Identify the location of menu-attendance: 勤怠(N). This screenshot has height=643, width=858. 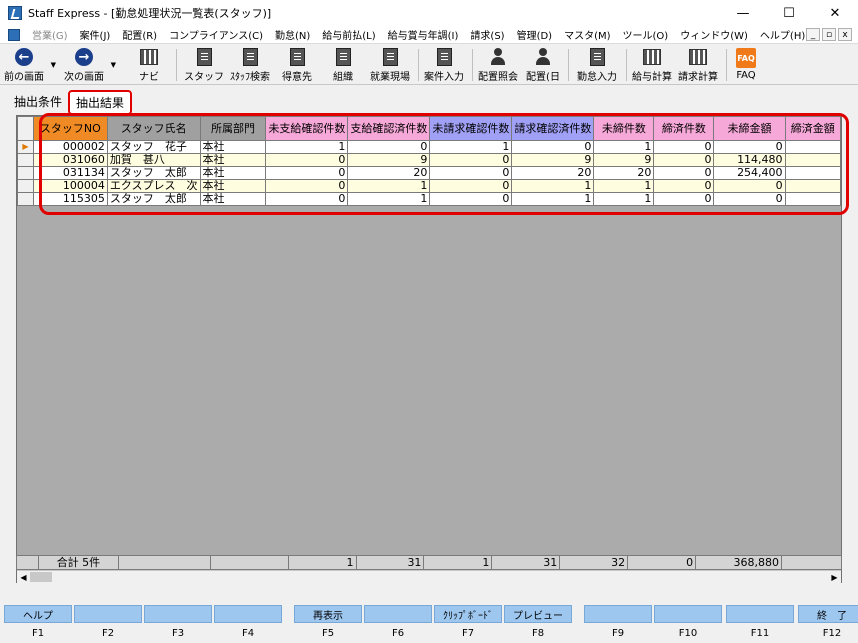
(292, 34).